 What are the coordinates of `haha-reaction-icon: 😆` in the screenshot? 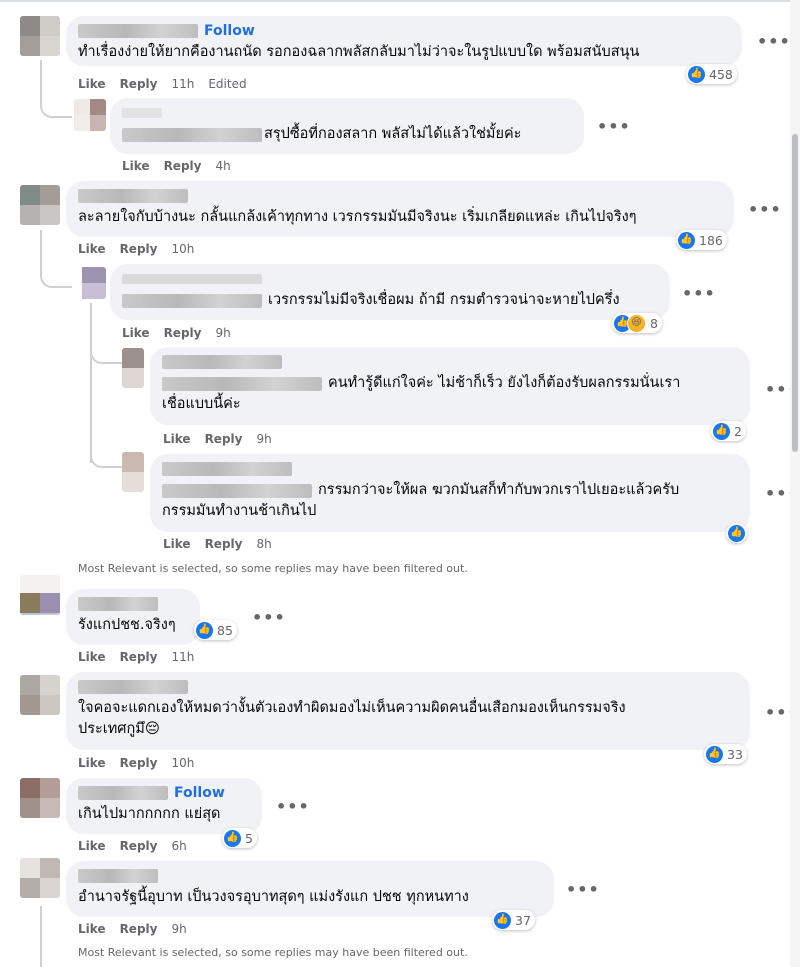 It's located at (636, 323).